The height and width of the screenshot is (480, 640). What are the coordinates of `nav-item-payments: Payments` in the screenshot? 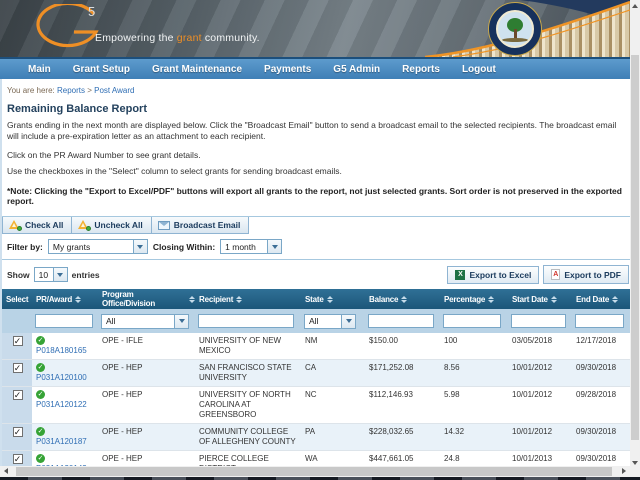 It's located at (287, 69).